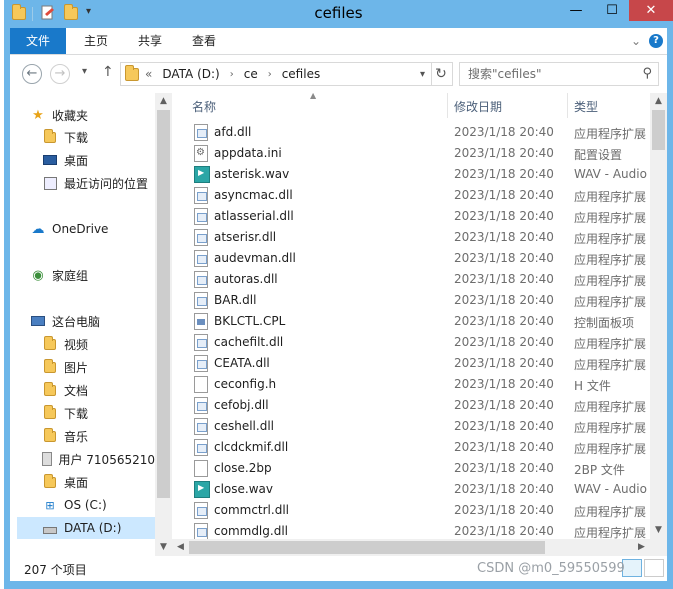 This screenshot has height=589, width=673. I want to click on sidebar-scroll-thumb, so click(163, 304).